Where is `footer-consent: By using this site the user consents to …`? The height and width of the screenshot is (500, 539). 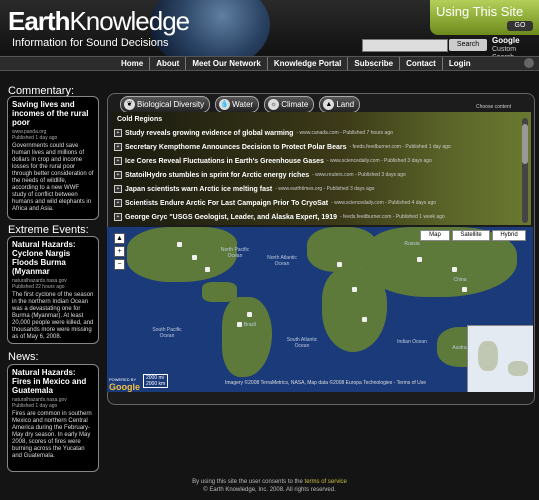
footer-consent: By using this site the user consents to … is located at coordinates (247, 482).